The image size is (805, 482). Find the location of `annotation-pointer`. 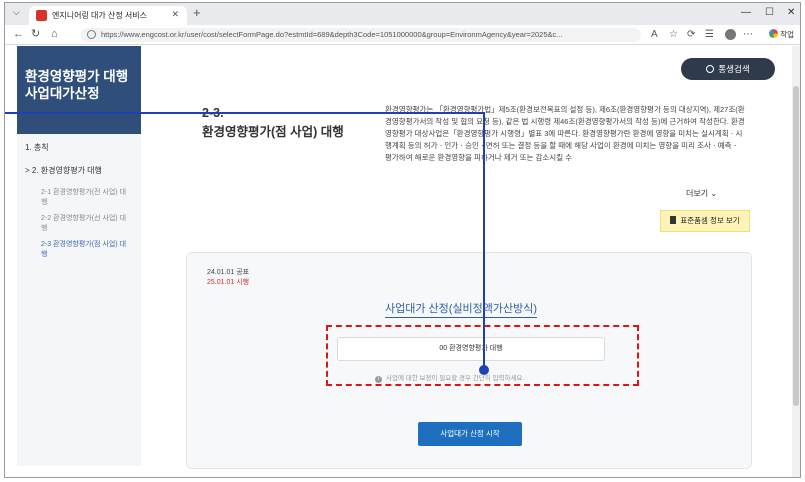

annotation-pointer is located at coordinates (484, 370).